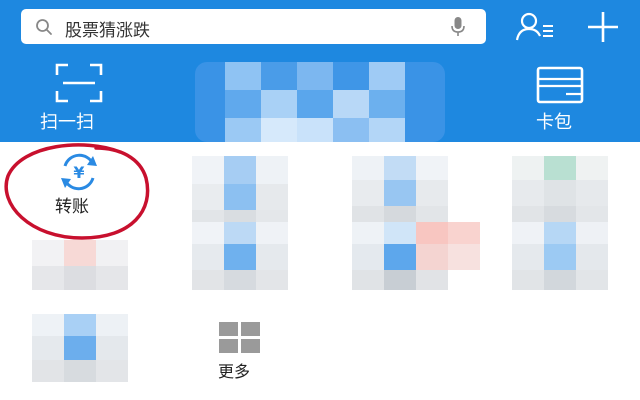 The height and width of the screenshot is (400, 640). I want to click on plus-icon, so click(603, 27).